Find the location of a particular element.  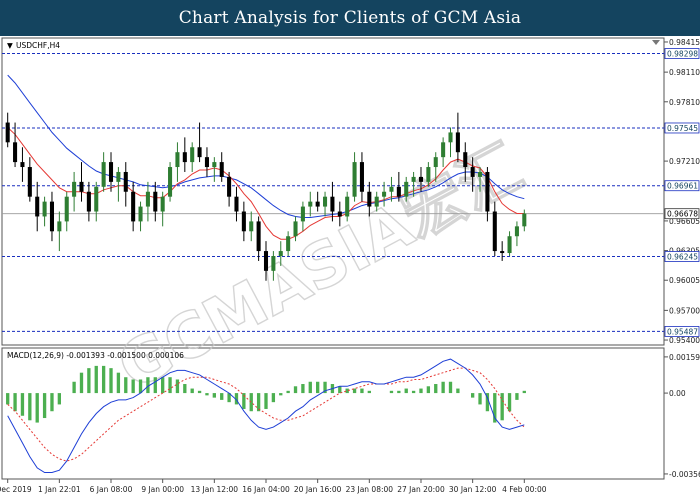

x-tick-label: 20 Jan 16:00 is located at coordinates (318, 489).